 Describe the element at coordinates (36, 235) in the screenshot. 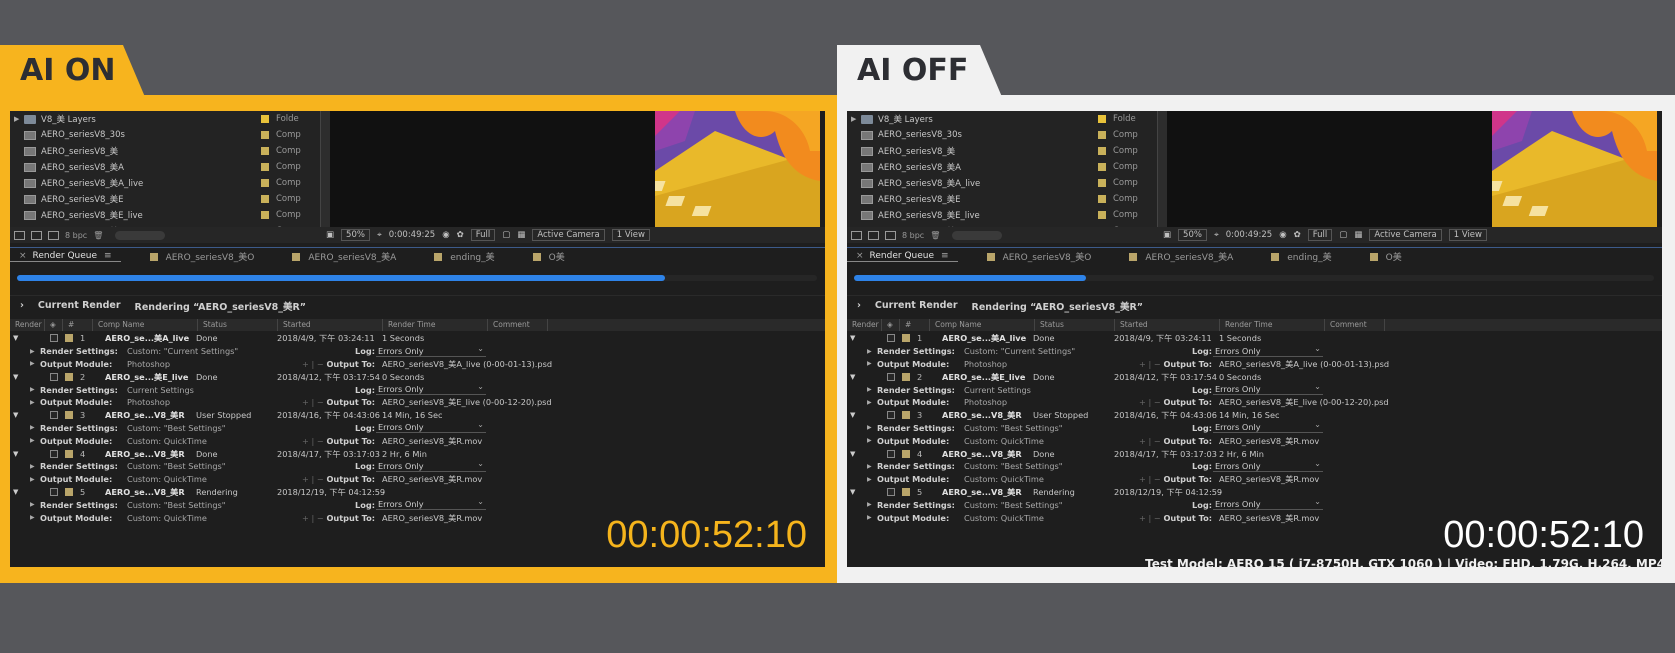

I see `new-folder-icon` at that location.